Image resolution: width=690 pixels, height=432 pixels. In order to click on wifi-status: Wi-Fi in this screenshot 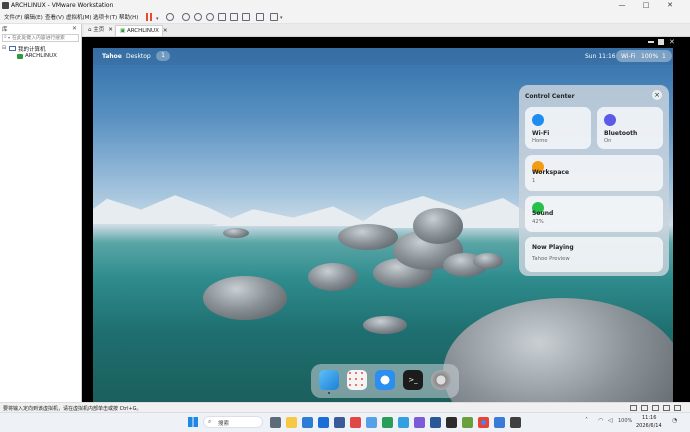, I will do `click(628, 56)`.